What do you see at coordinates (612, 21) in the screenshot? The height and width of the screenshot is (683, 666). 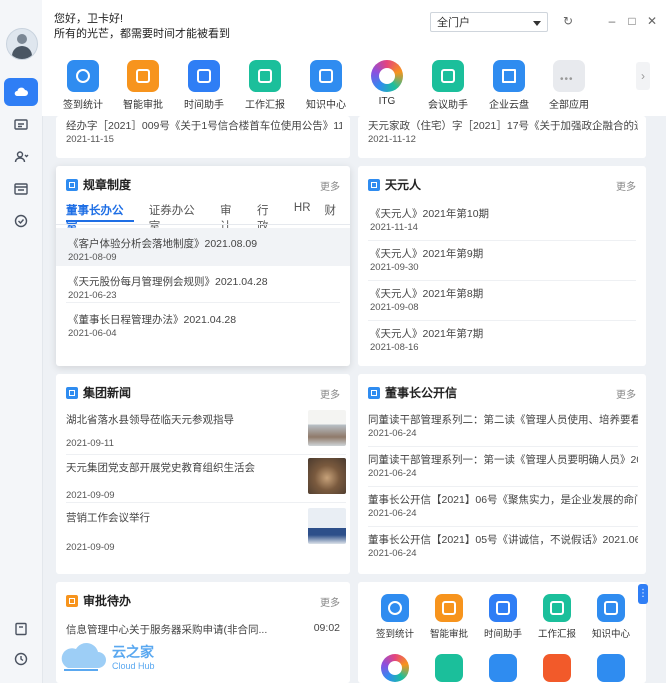 I see `minimize-icon: –` at bounding box center [612, 21].